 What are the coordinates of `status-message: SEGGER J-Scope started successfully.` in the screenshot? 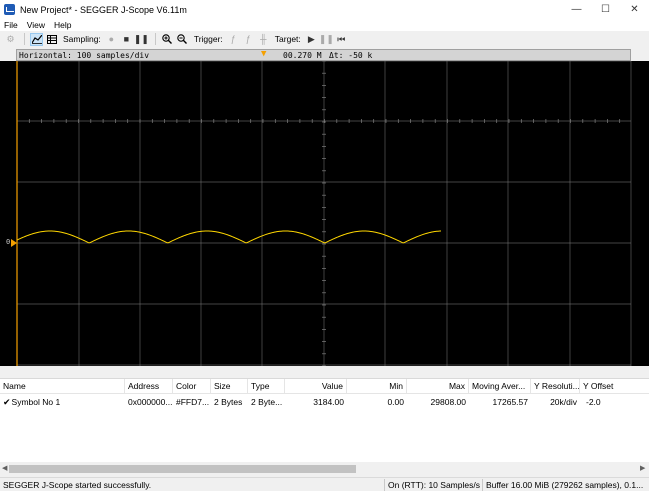 It's located at (77, 485).